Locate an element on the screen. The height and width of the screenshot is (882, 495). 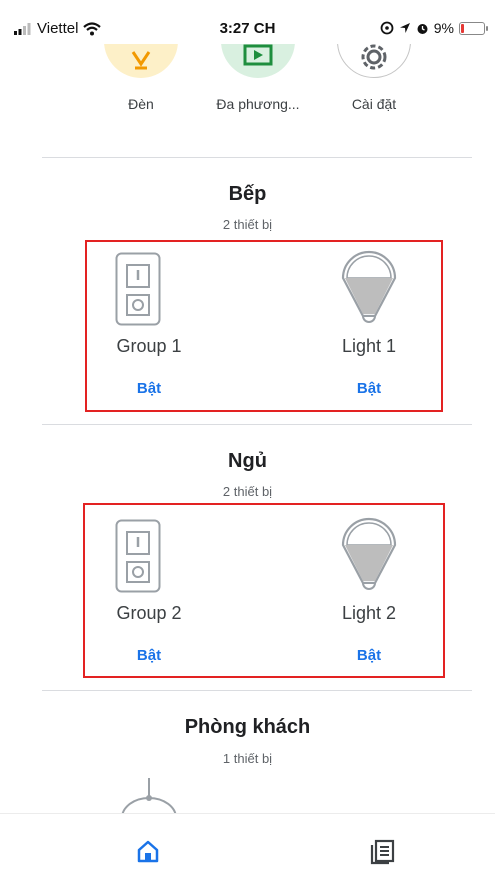
rotation-lock-icon is located at coordinates (387, 28).